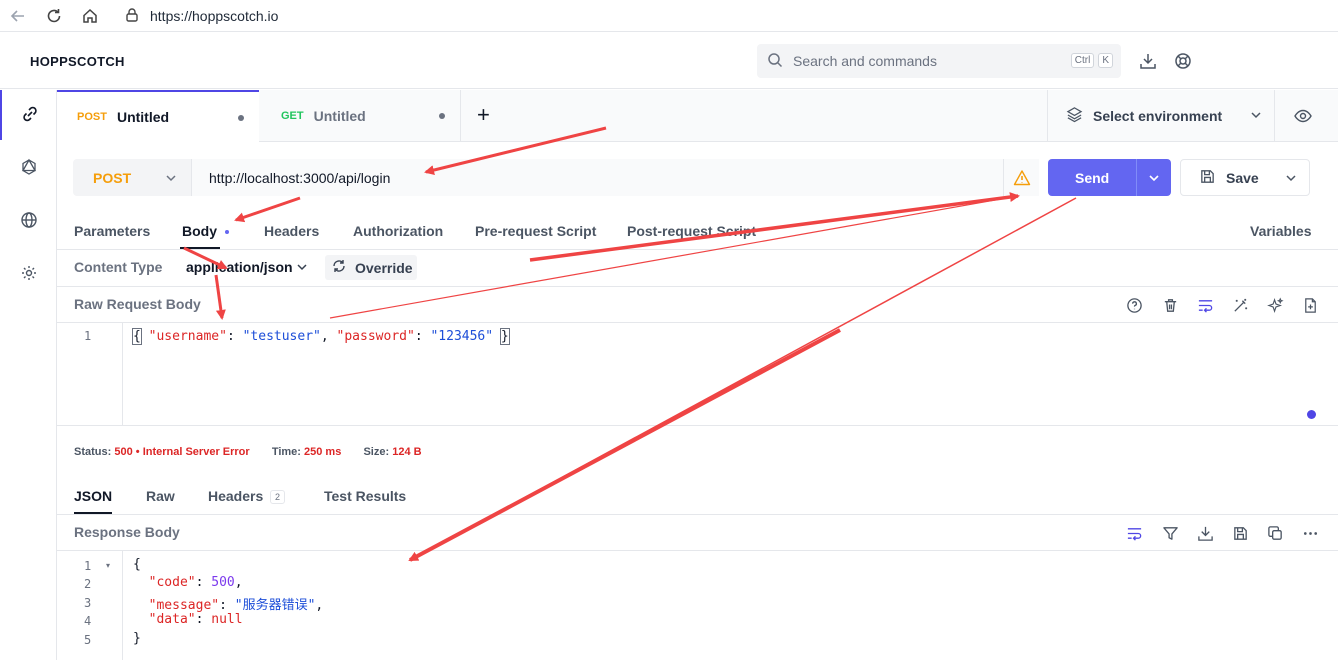  Describe the element at coordinates (1310, 533) in the screenshot. I see `more-icon` at that location.